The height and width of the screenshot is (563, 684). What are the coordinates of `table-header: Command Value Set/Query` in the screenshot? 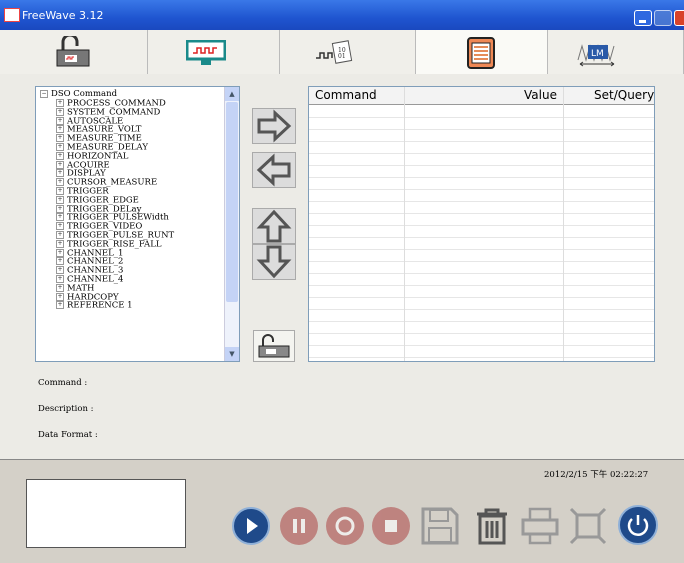 It's located at (481, 96).